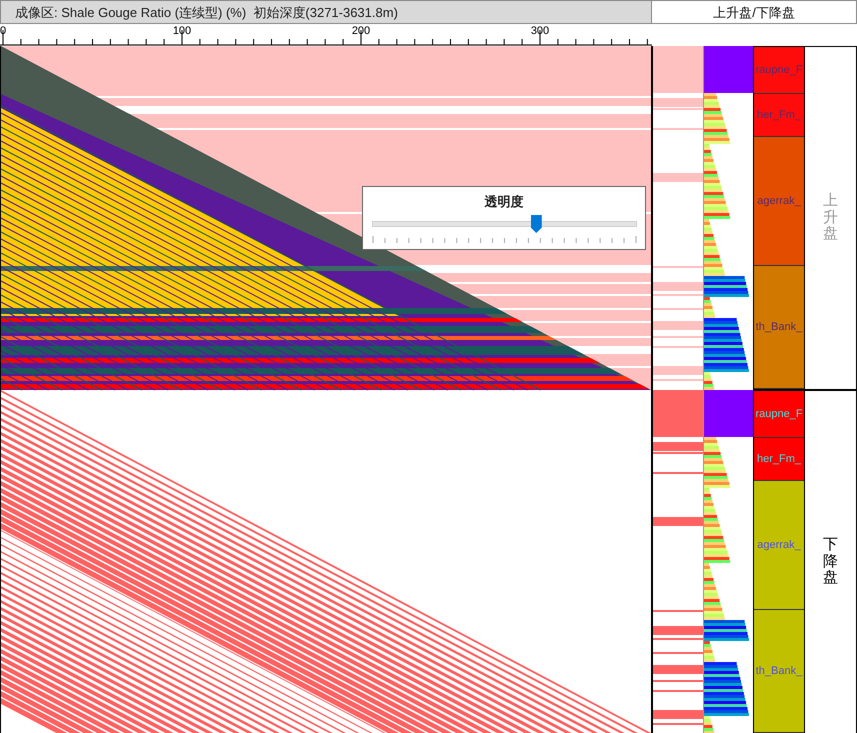  Describe the element at coordinates (754, 12) in the screenshot. I see `side-header: 上升盘/下降盘` at that location.